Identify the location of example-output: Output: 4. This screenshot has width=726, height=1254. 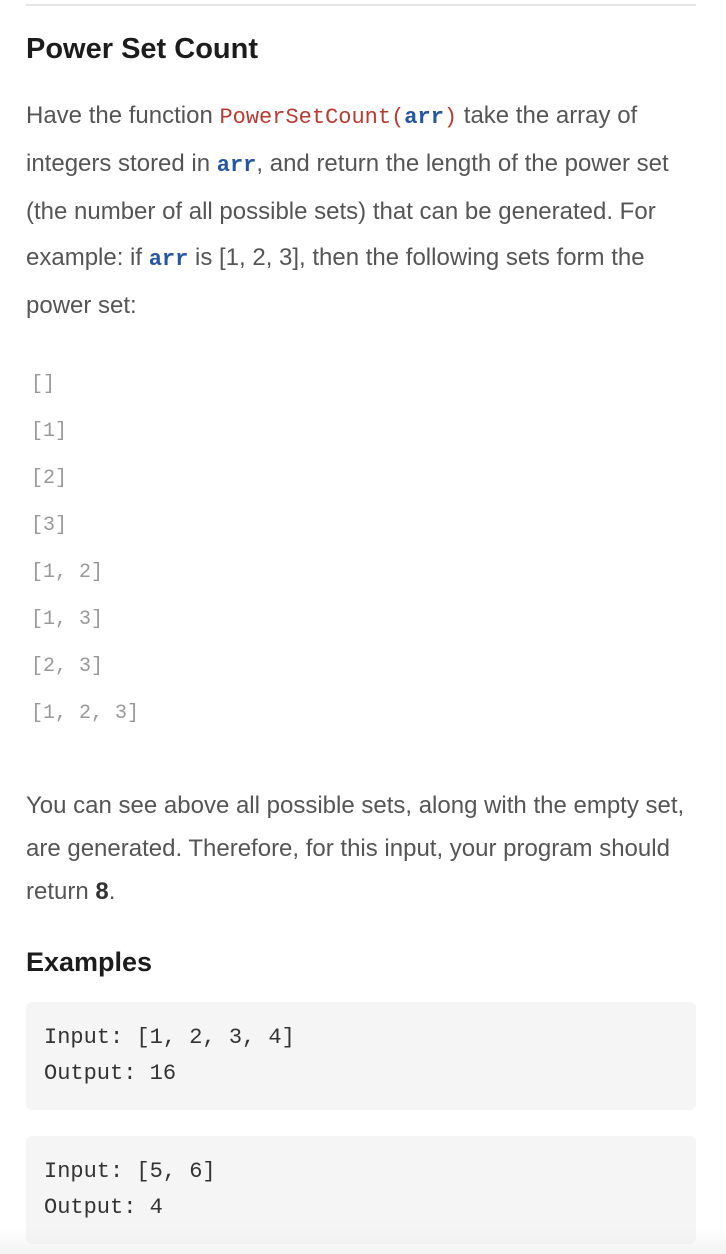
(103, 1207).